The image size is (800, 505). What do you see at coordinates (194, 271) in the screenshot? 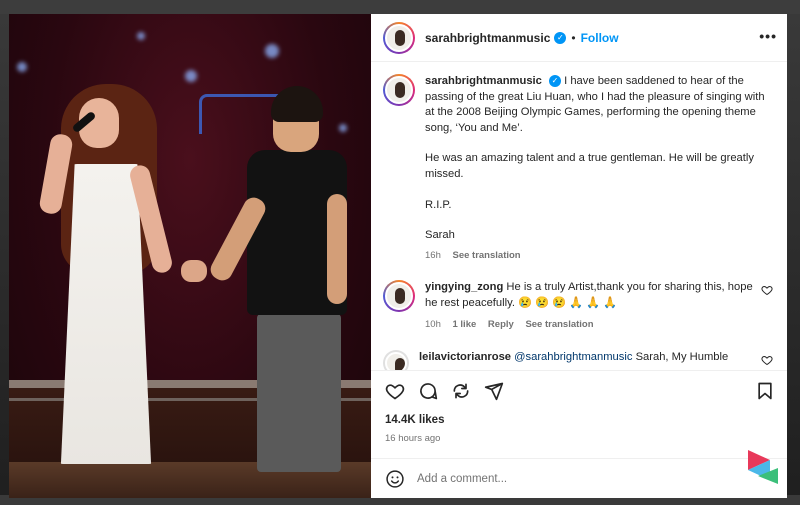
I see `held-hands` at bounding box center [194, 271].